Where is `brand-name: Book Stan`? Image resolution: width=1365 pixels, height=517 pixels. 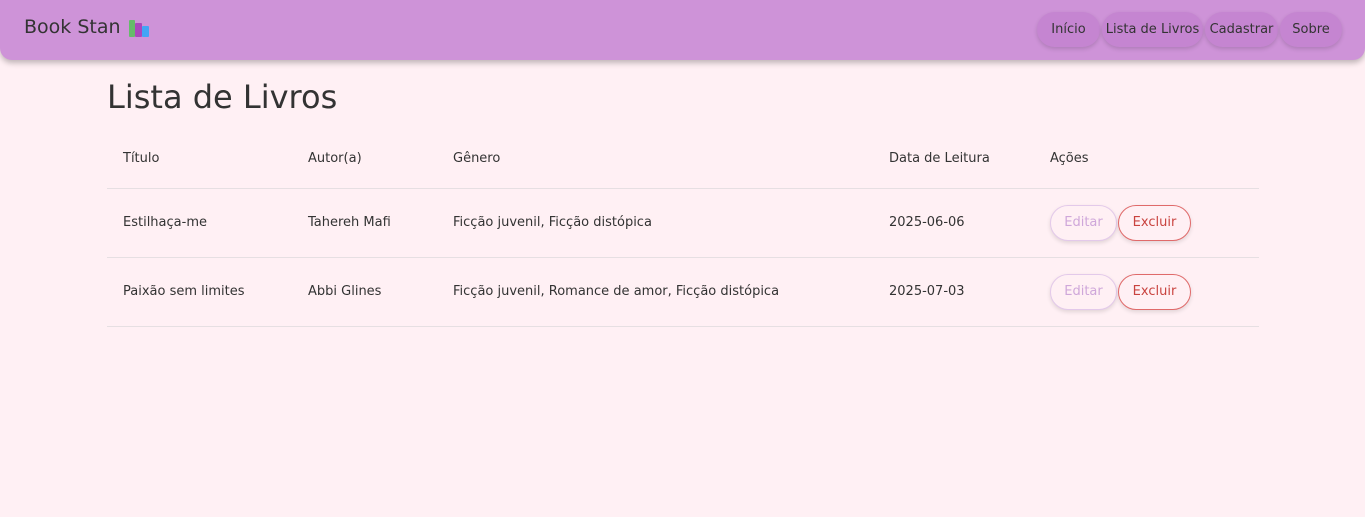 brand-name: Book Stan is located at coordinates (72, 27).